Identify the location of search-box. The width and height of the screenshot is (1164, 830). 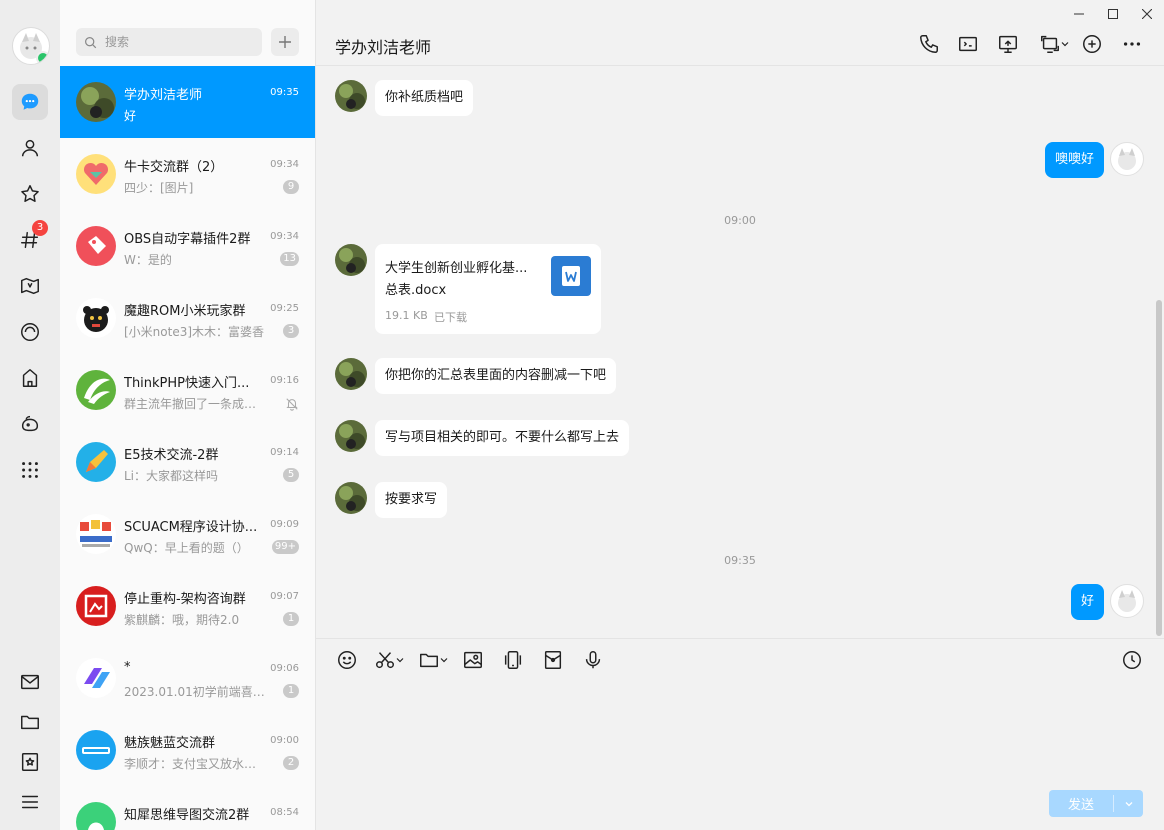
(169, 42).